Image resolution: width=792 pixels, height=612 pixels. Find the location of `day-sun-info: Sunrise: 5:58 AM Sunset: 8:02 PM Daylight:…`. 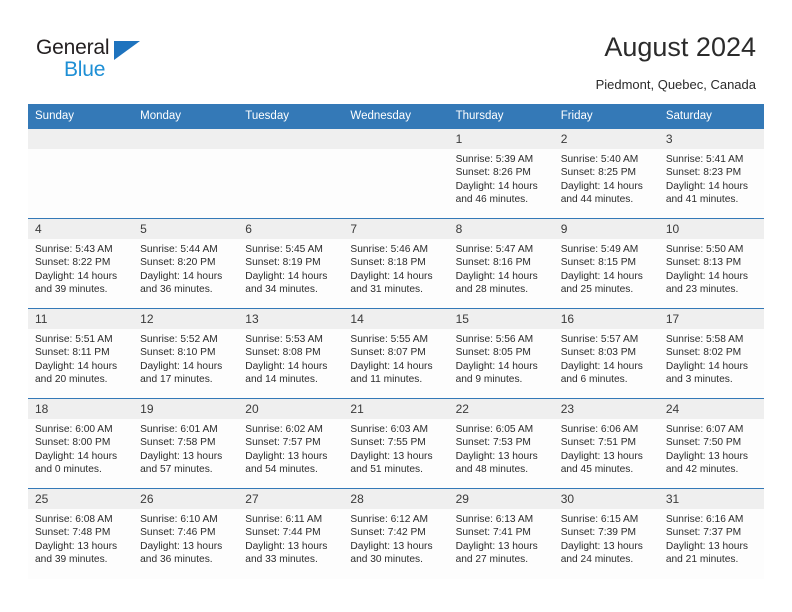

day-sun-info: Sunrise: 5:58 AM Sunset: 8:02 PM Daylight:… is located at coordinates (711, 358).